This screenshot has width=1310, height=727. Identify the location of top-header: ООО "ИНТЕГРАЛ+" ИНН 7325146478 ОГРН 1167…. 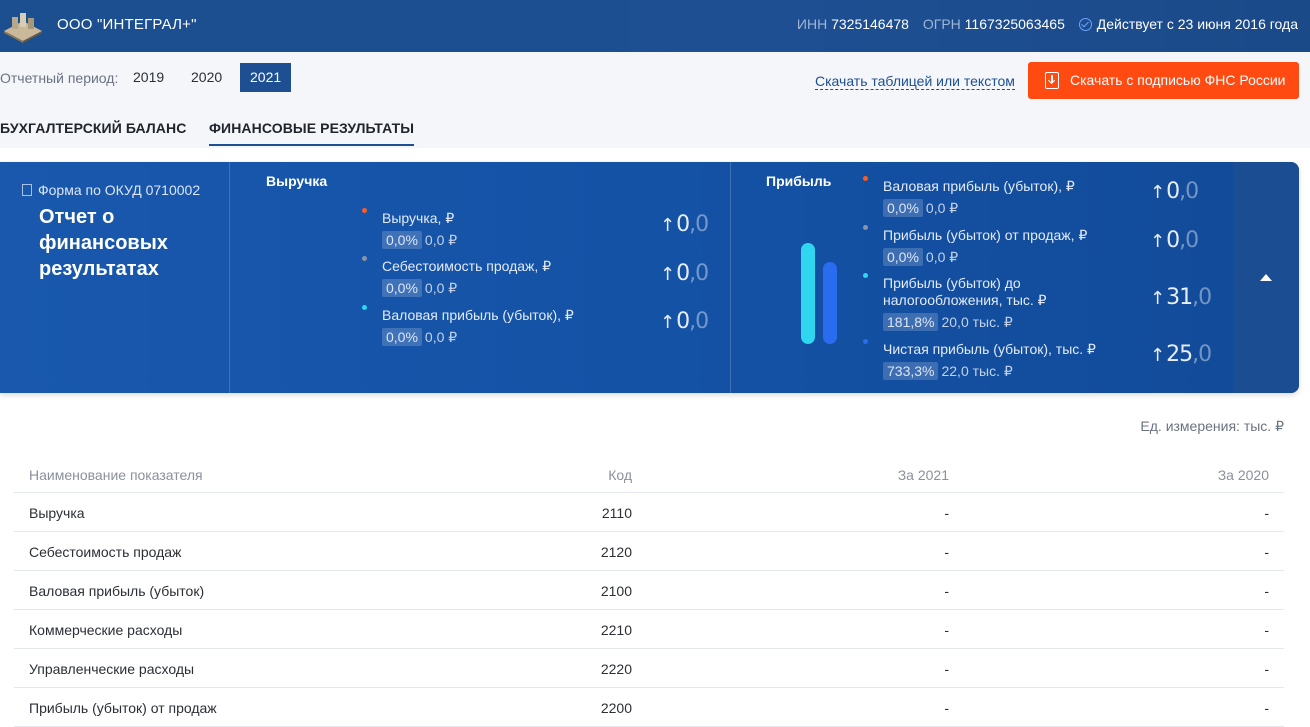
(655, 26).